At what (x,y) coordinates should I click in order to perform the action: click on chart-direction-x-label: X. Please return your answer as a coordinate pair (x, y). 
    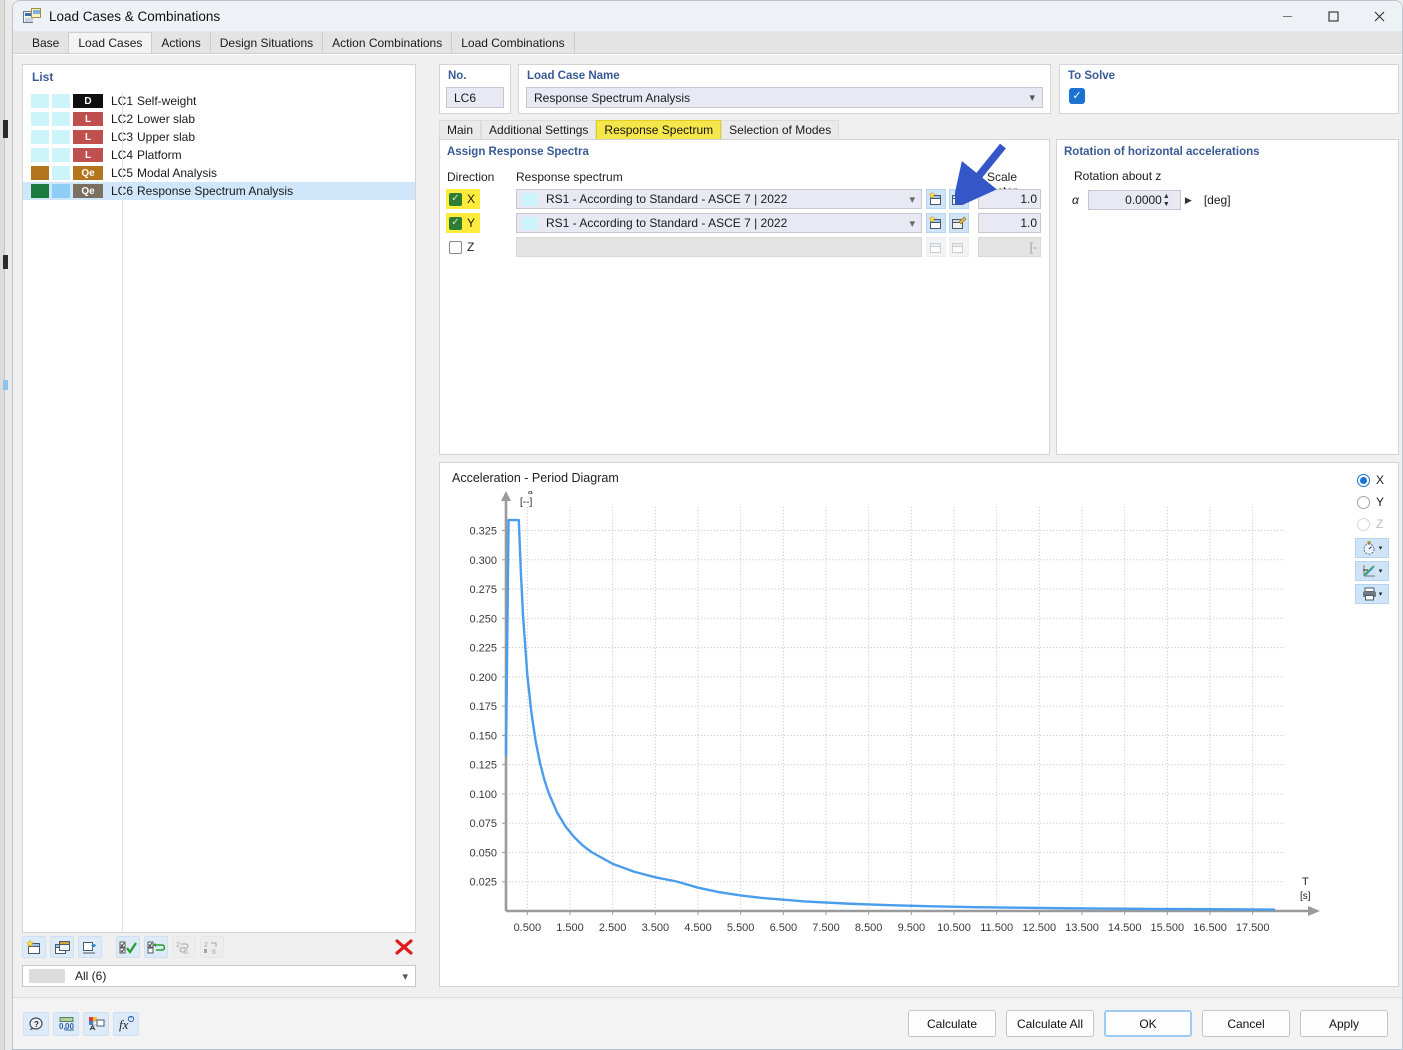
    Looking at the image, I should click on (1380, 480).